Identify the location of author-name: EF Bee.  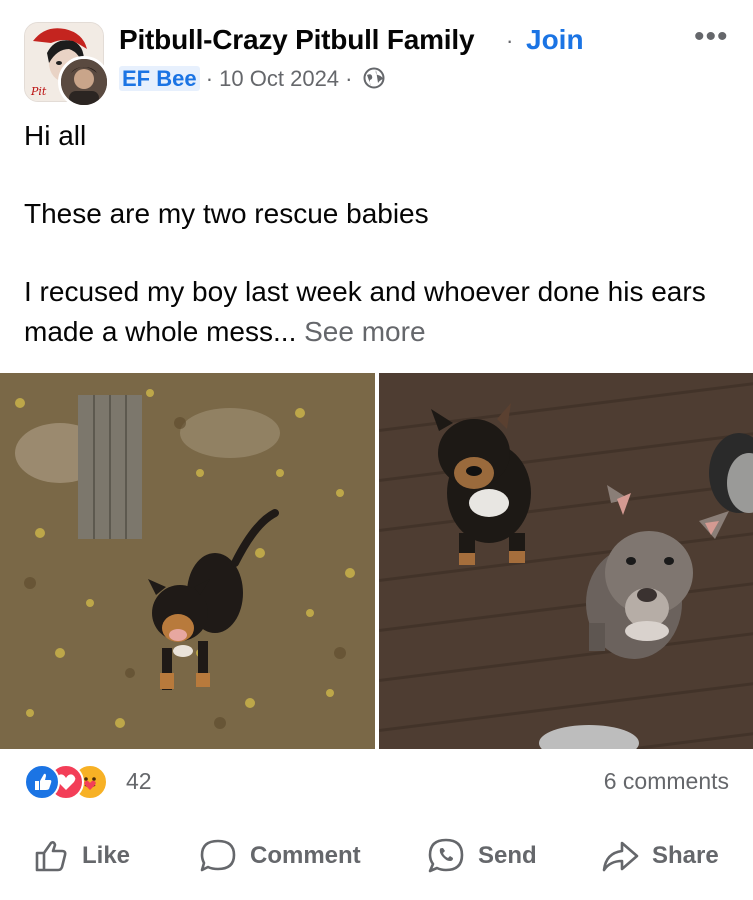
(159, 78).